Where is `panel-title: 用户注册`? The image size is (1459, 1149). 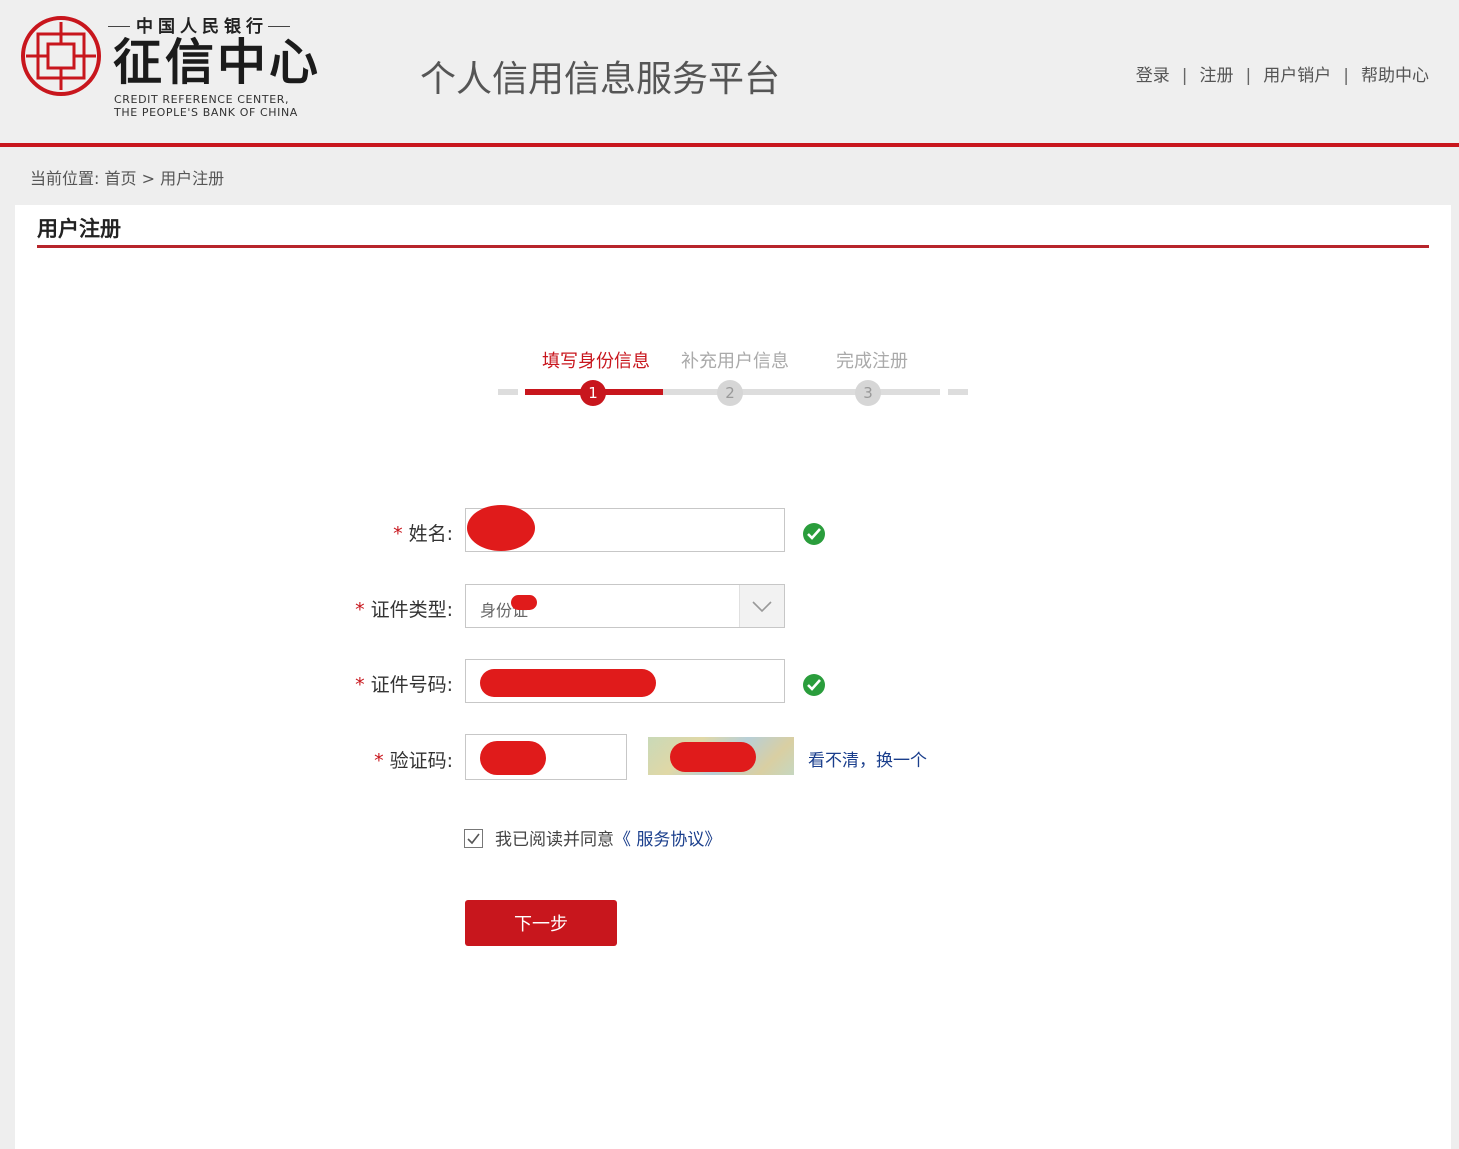
panel-title: 用户注册 is located at coordinates (79, 229).